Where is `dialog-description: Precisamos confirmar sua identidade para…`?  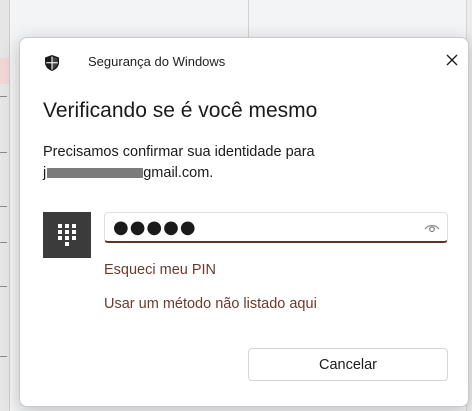 dialog-description: Precisamos confirmar sua identidade para… is located at coordinates (179, 163).